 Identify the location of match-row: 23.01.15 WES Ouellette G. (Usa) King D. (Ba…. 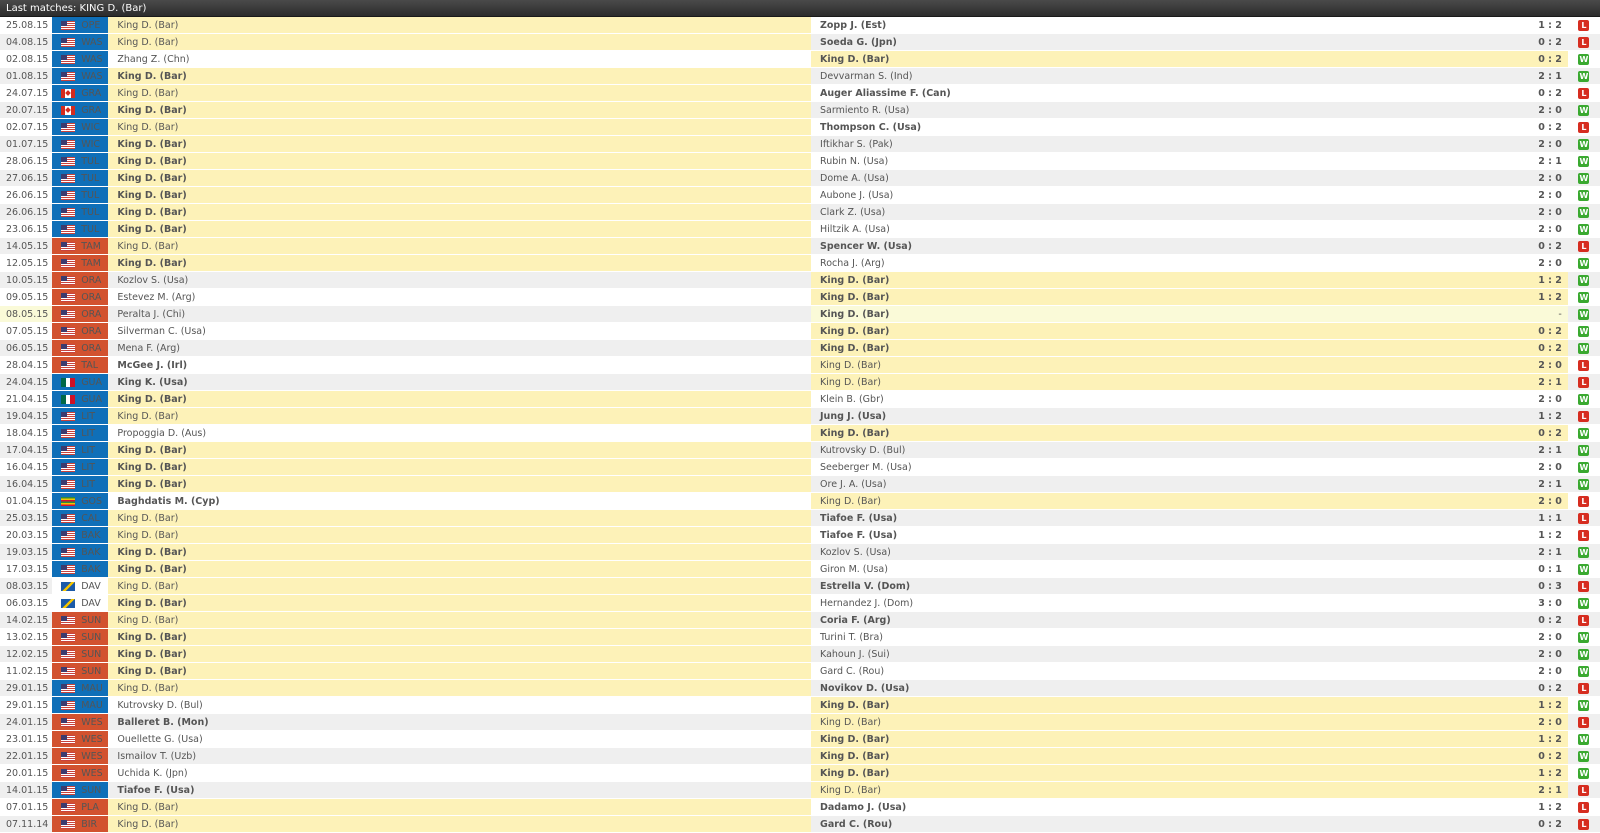
(800, 739).